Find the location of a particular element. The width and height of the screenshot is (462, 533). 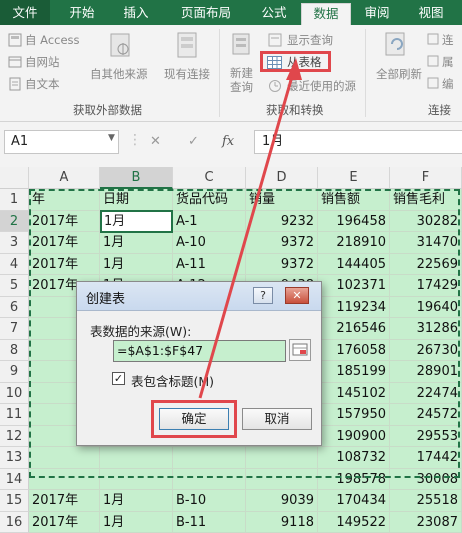

tab-home: 开始 is located at coordinates (82, 14).